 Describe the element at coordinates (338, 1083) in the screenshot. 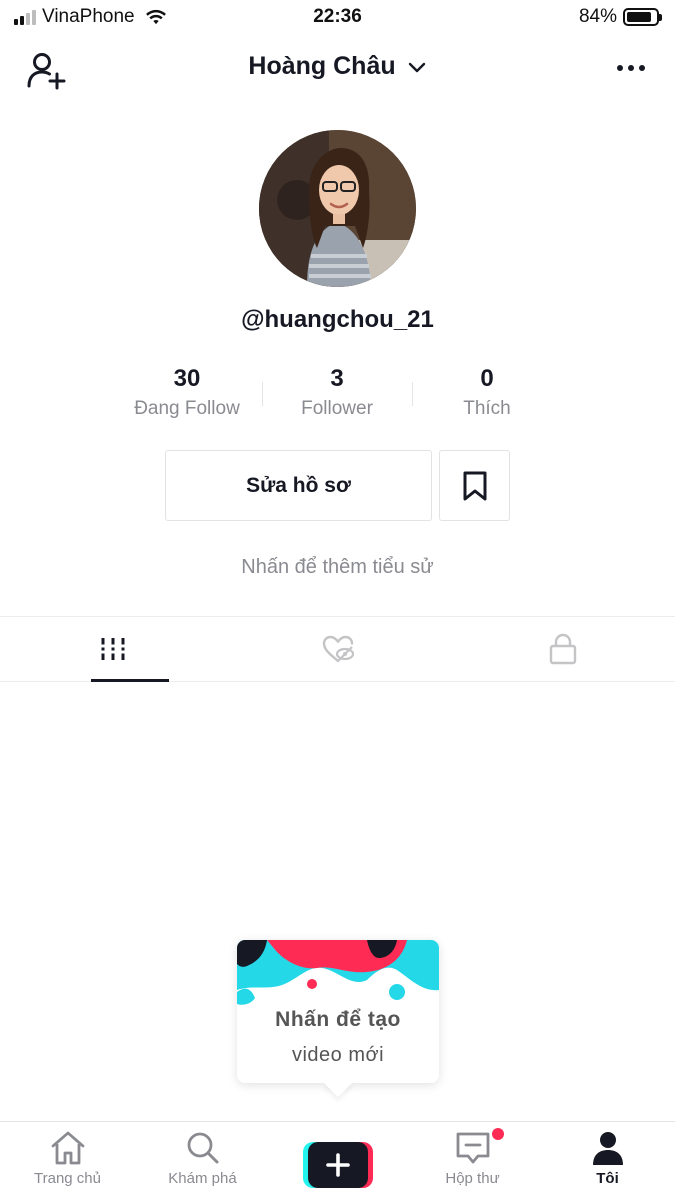

I see `popover-arrow` at that location.